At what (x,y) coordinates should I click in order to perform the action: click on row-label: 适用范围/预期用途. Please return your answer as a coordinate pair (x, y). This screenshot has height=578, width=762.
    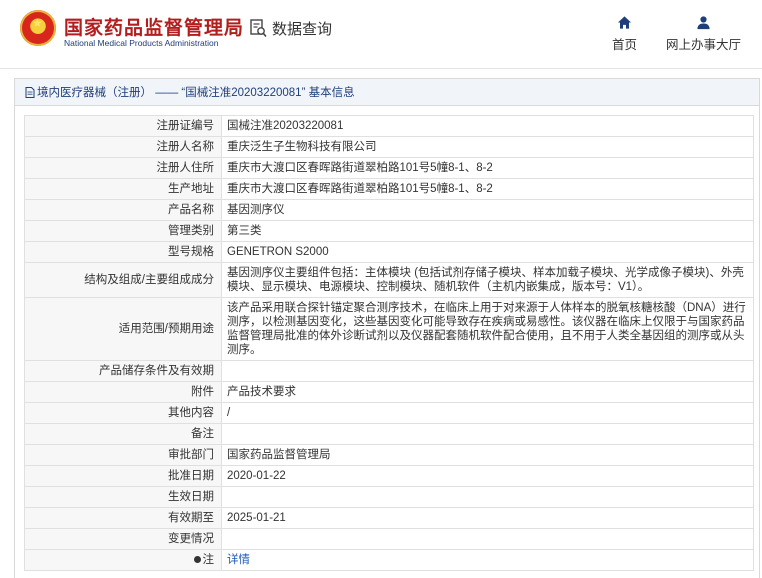
    Looking at the image, I should click on (123, 329).